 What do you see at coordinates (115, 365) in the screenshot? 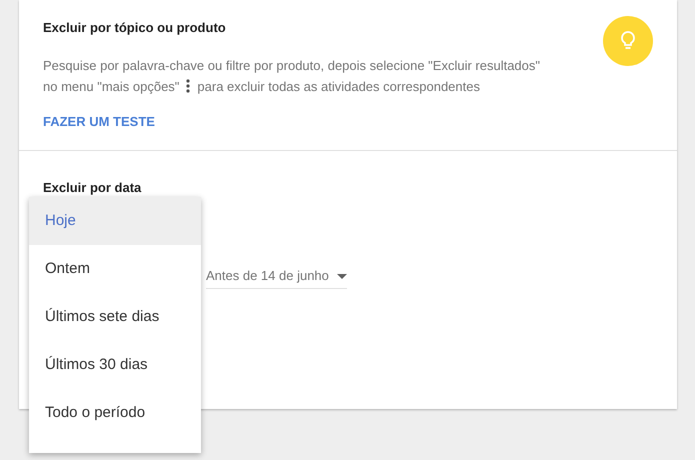
I see `menu-item: Últimos 30 dias` at bounding box center [115, 365].